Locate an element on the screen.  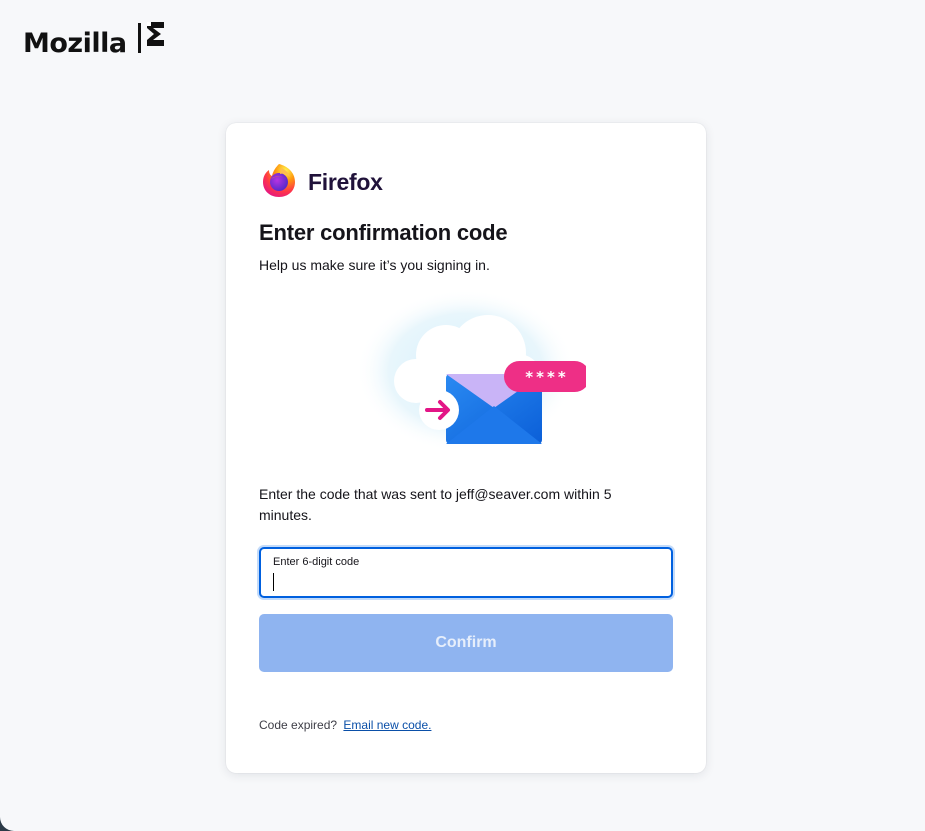
window-corner is located at coordinates (7, 824).